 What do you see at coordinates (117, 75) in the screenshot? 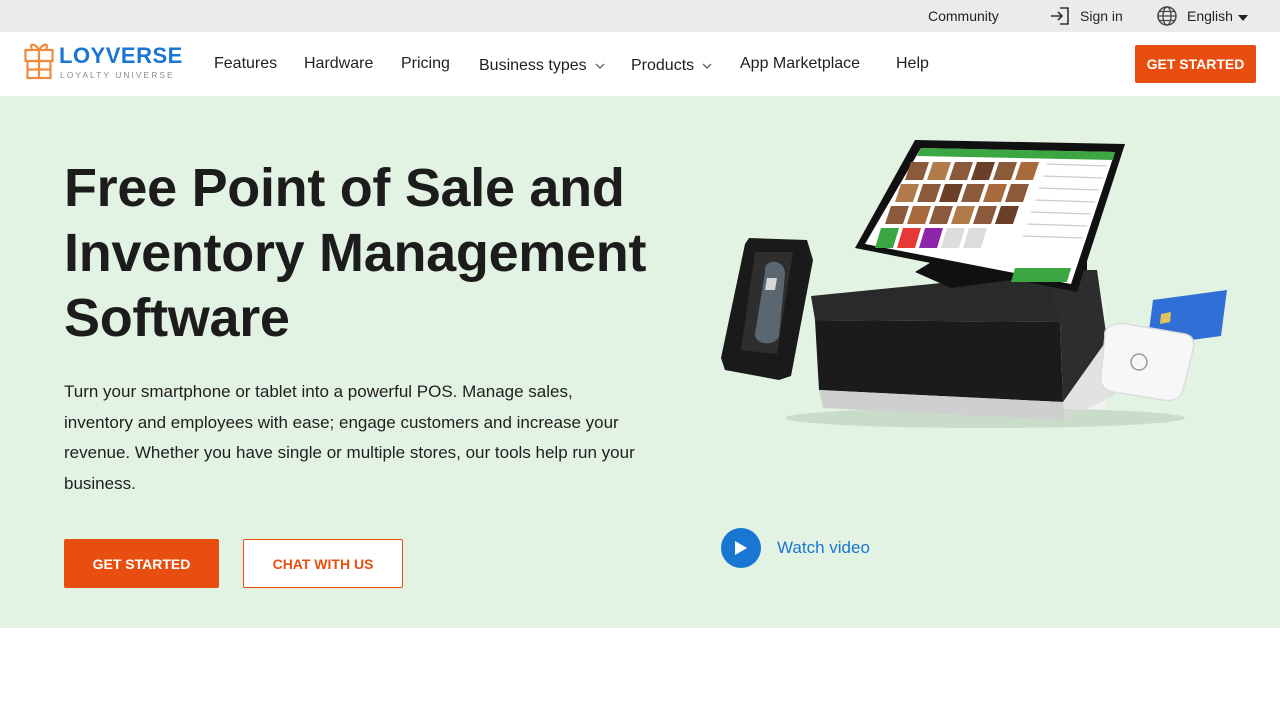
I see `logo-tagline: LOYALTY UNIVERSE` at bounding box center [117, 75].